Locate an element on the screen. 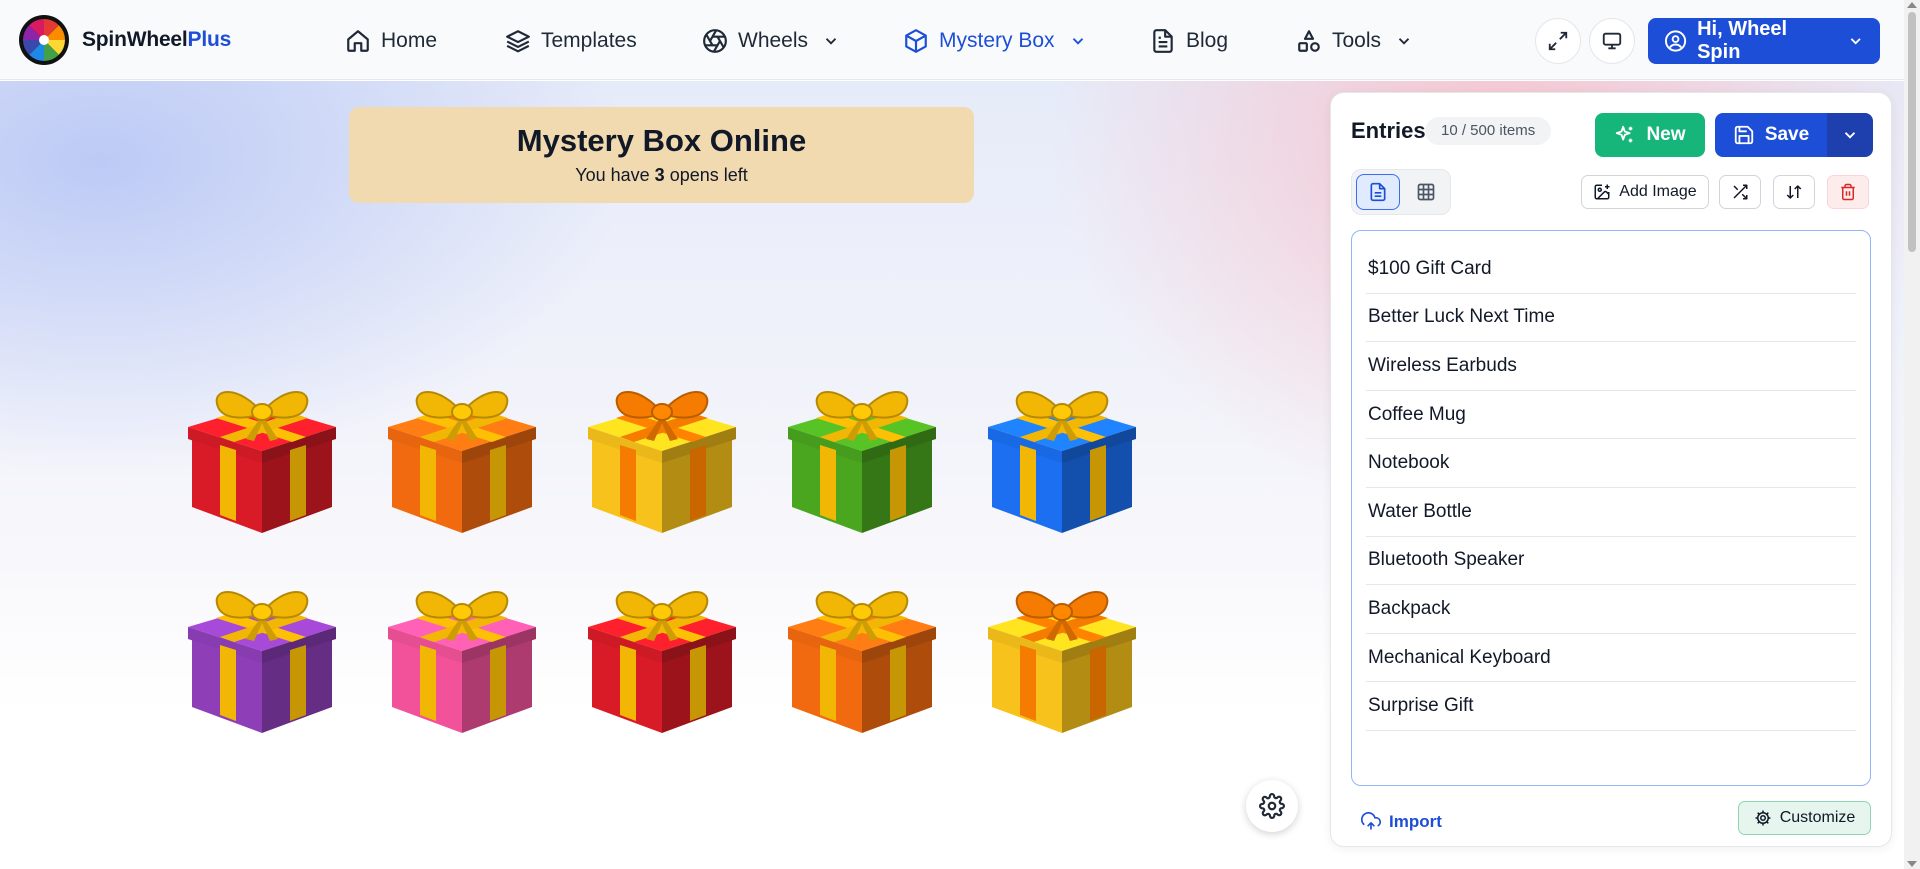  nav-mystery-box-label: Mystery Box is located at coordinates (997, 40).